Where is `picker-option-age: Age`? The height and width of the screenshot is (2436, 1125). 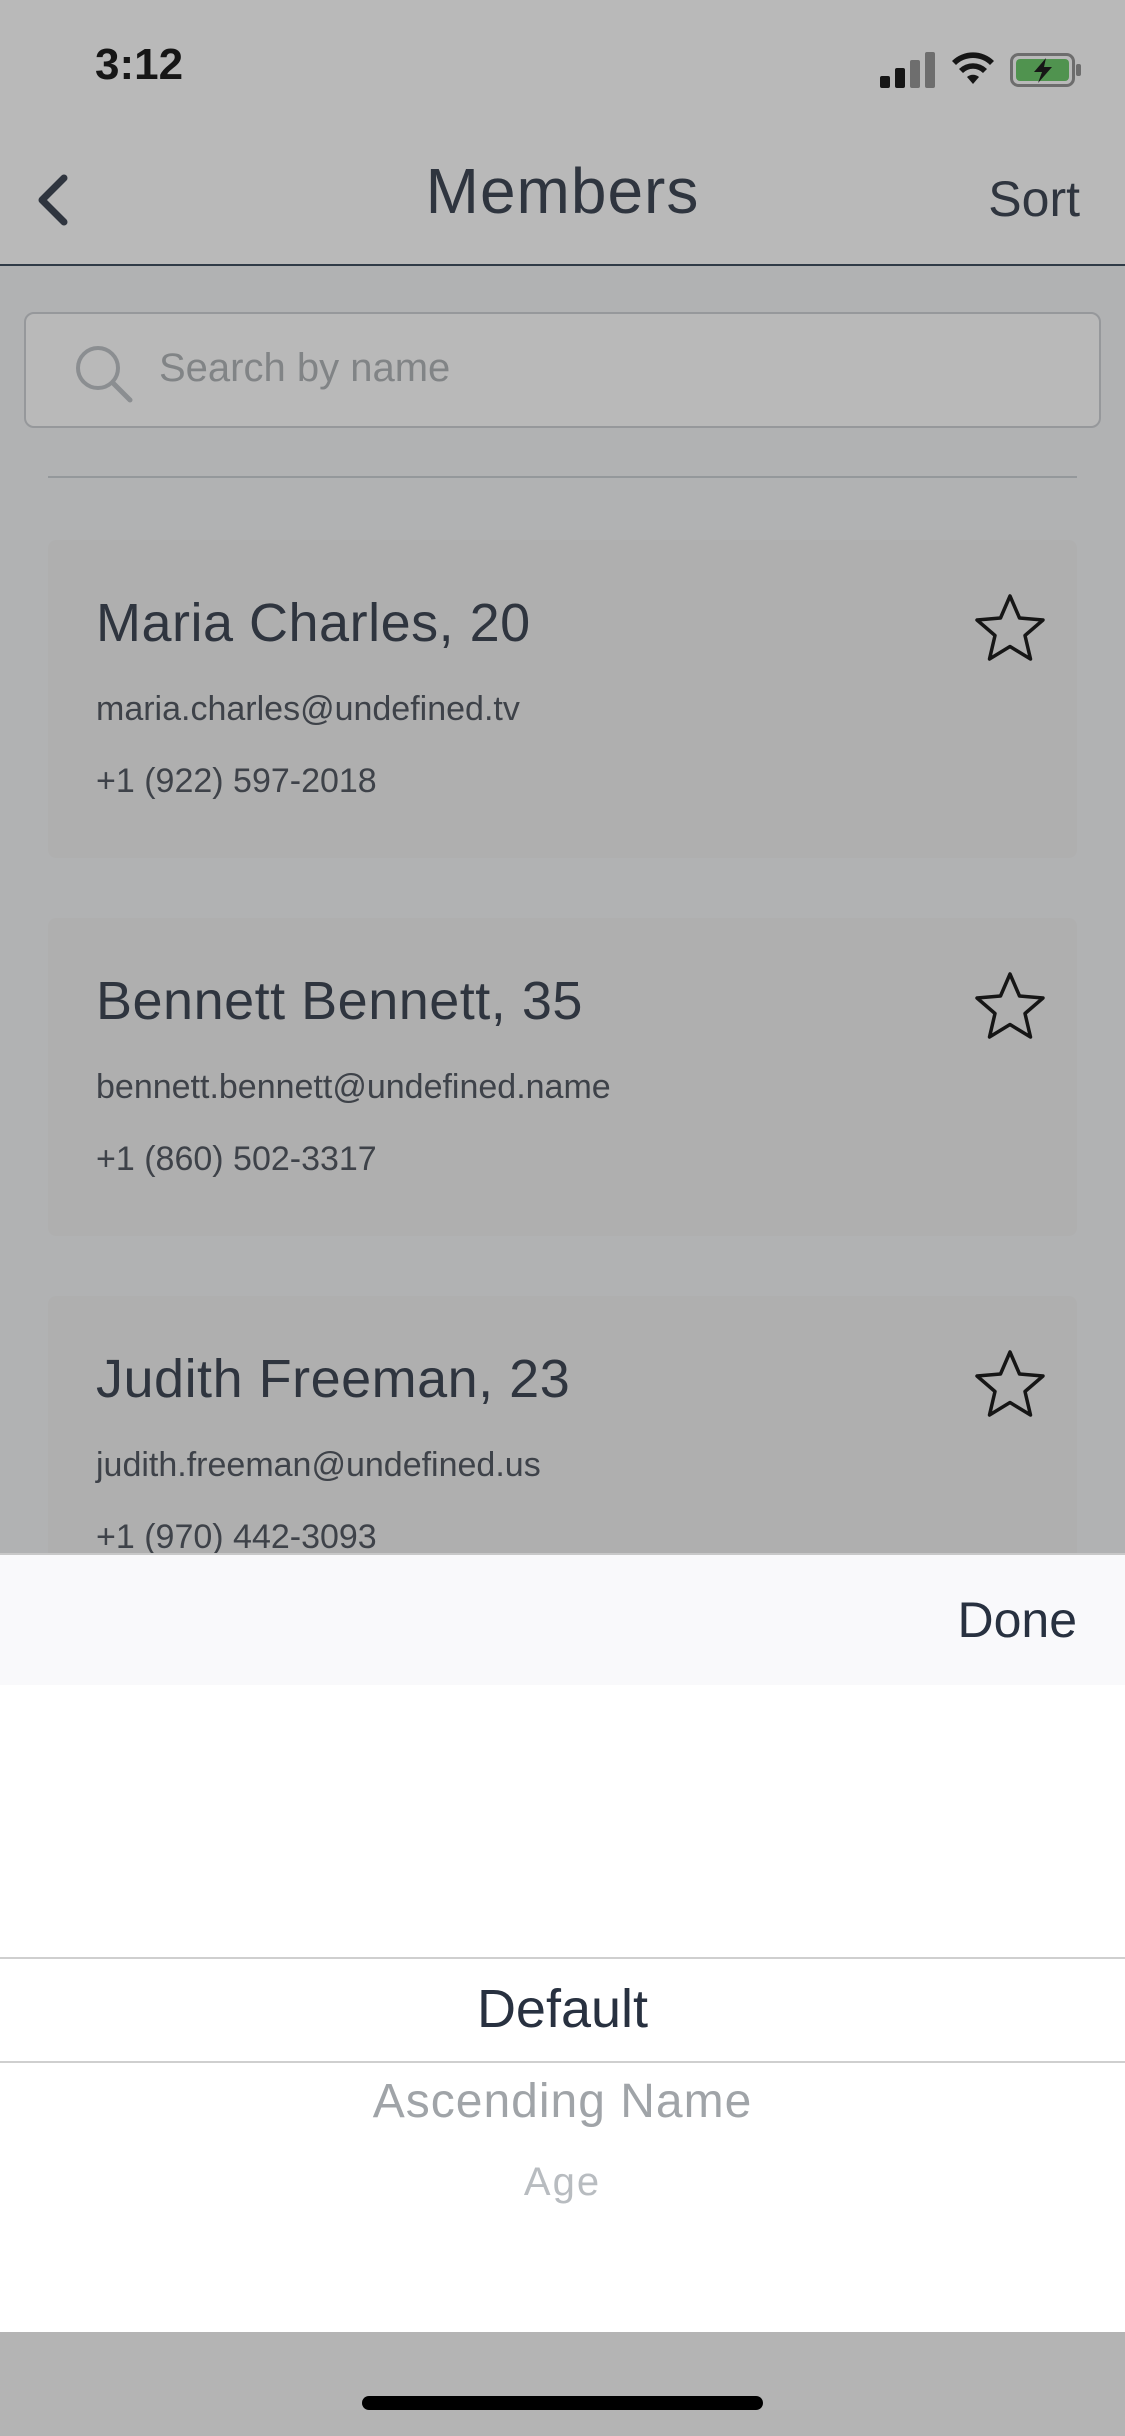 picker-option-age: Age is located at coordinates (562, 2182).